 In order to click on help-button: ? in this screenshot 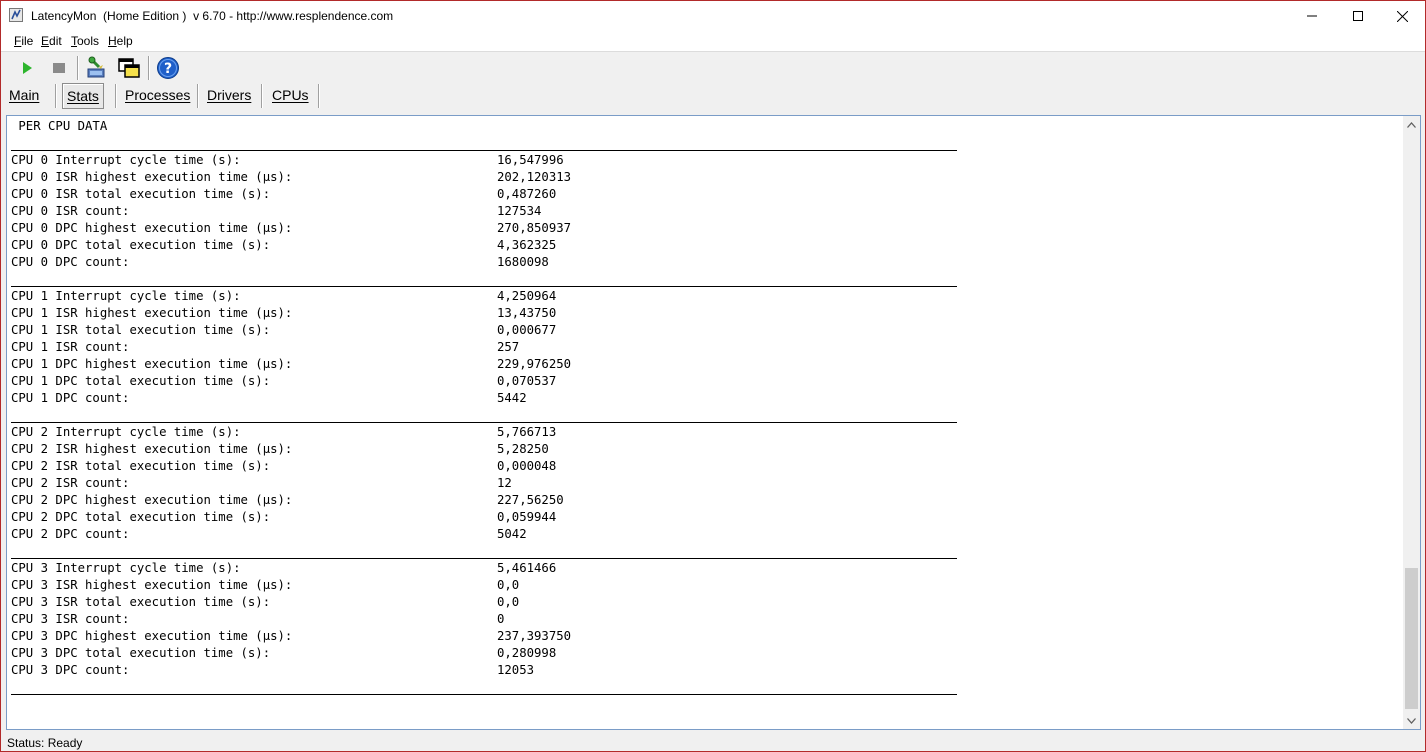, I will do `click(168, 68)`.